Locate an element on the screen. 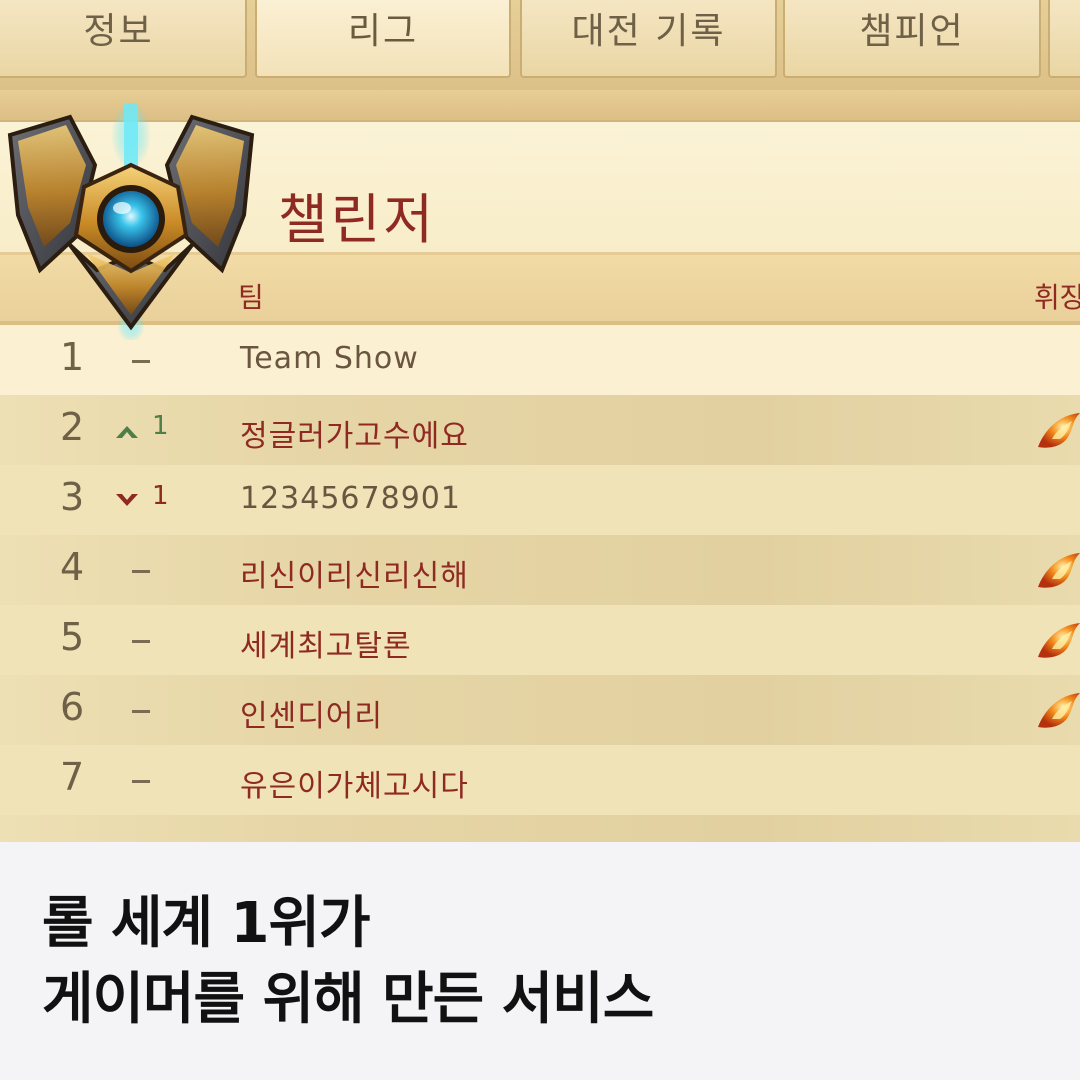 The width and height of the screenshot is (1080, 1080). team-name: 12345678901 is located at coordinates (350, 498).